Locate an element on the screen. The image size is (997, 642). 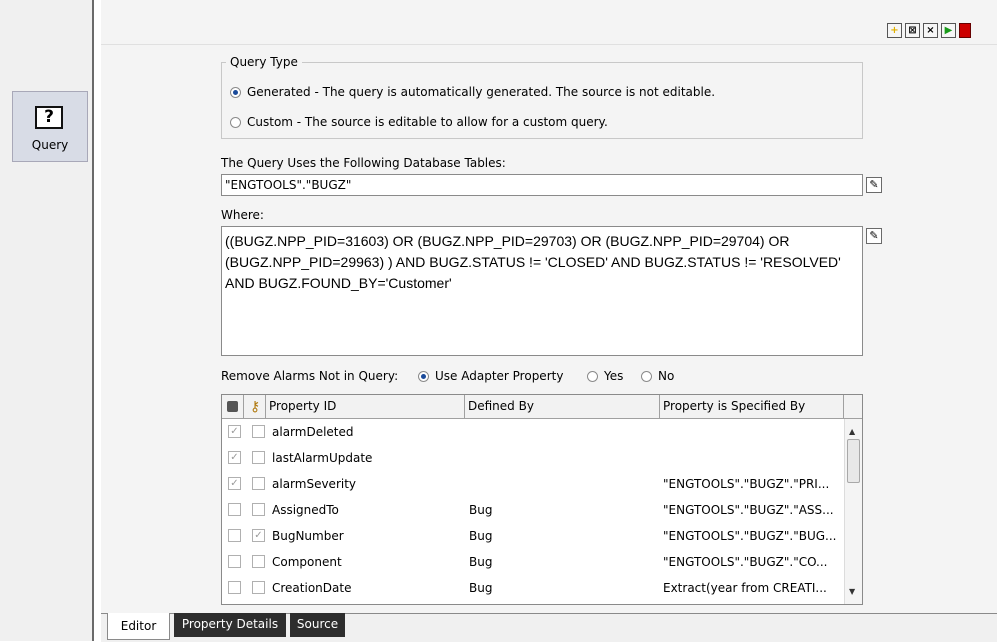
question-mark-icon: ? is located at coordinates (49, 117).